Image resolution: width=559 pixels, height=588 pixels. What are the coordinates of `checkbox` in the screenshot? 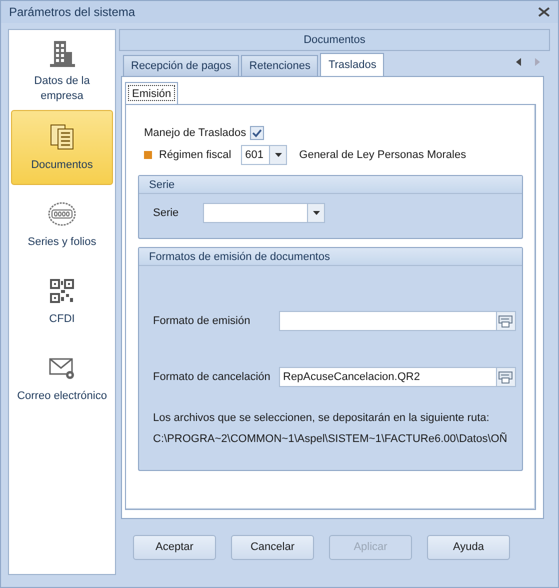 It's located at (257, 133).